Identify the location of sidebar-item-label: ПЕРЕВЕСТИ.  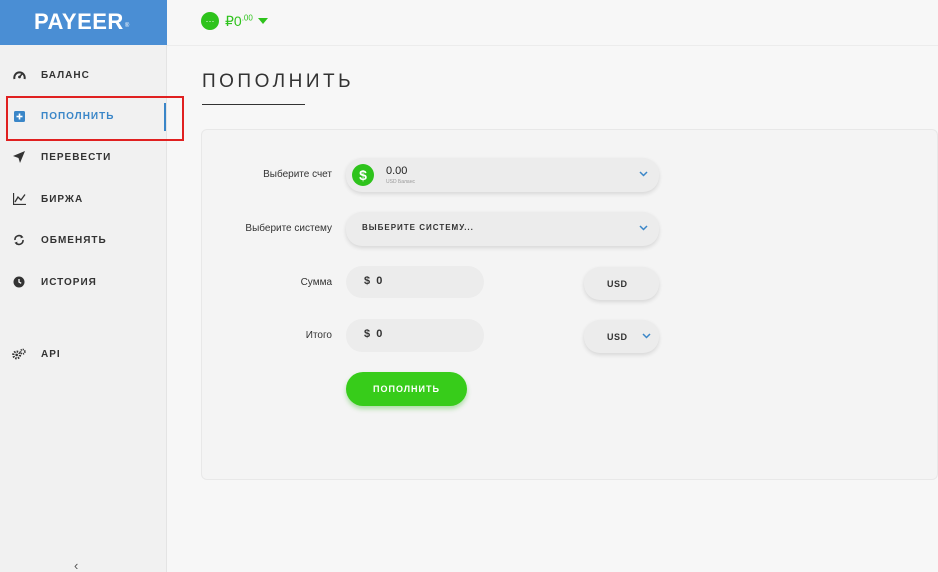
(76, 157).